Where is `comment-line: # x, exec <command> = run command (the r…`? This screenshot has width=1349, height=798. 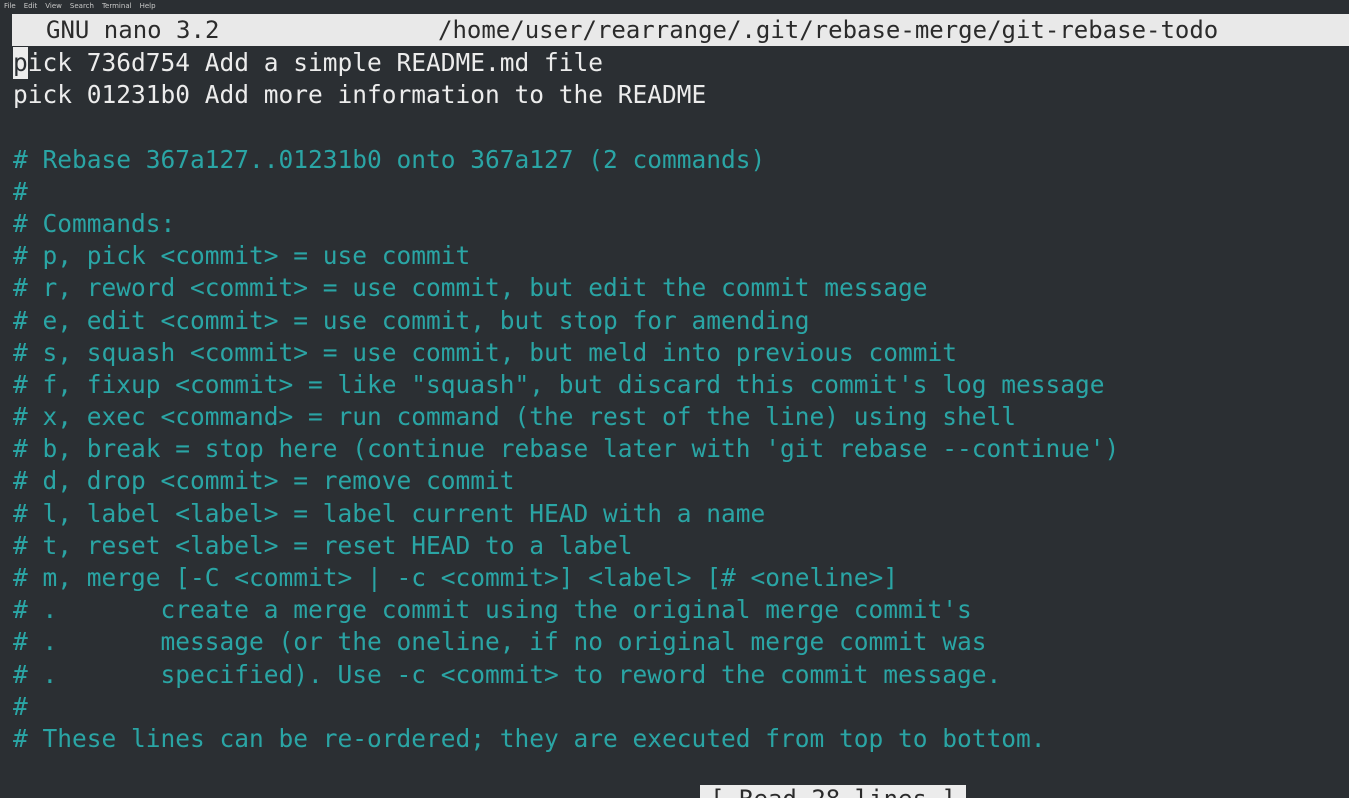 comment-line: # x, exec <command> = run command (the r… is located at coordinates (681, 417).